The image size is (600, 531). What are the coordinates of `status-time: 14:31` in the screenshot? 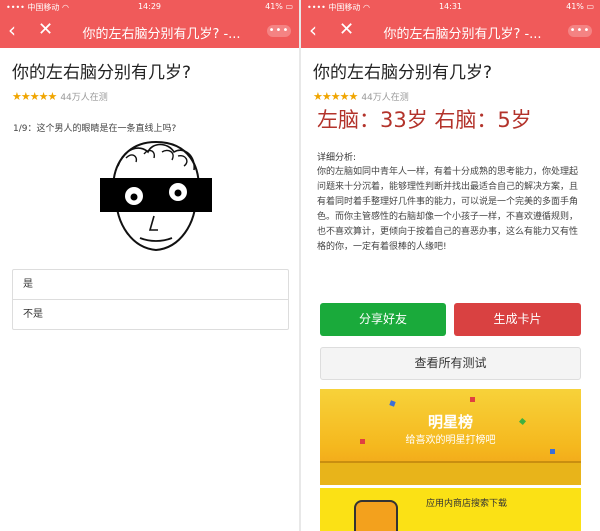 It's located at (450, 6).